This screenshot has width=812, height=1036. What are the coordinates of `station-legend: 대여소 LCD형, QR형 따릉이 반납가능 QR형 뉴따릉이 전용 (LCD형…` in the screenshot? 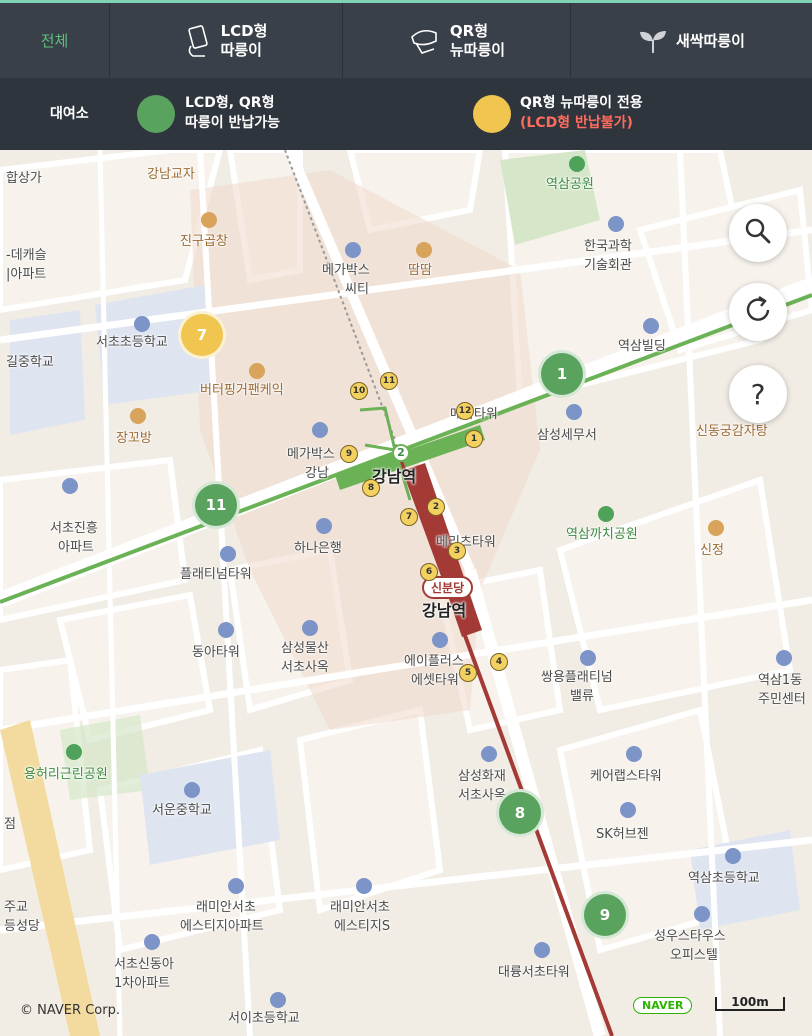 It's located at (406, 114).